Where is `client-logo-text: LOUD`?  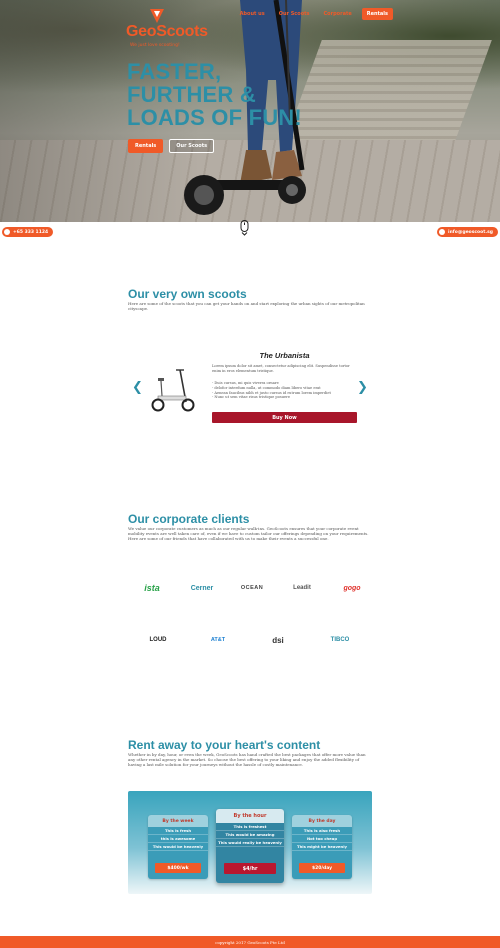
client-logo-text: LOUD is located at coordinates (158, 640).